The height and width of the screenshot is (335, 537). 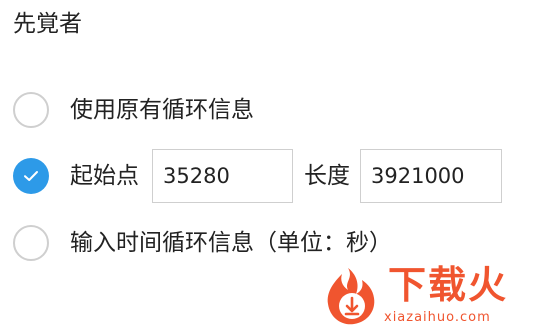 I want to click on flame-download-icon, so click(x=351, y=296).